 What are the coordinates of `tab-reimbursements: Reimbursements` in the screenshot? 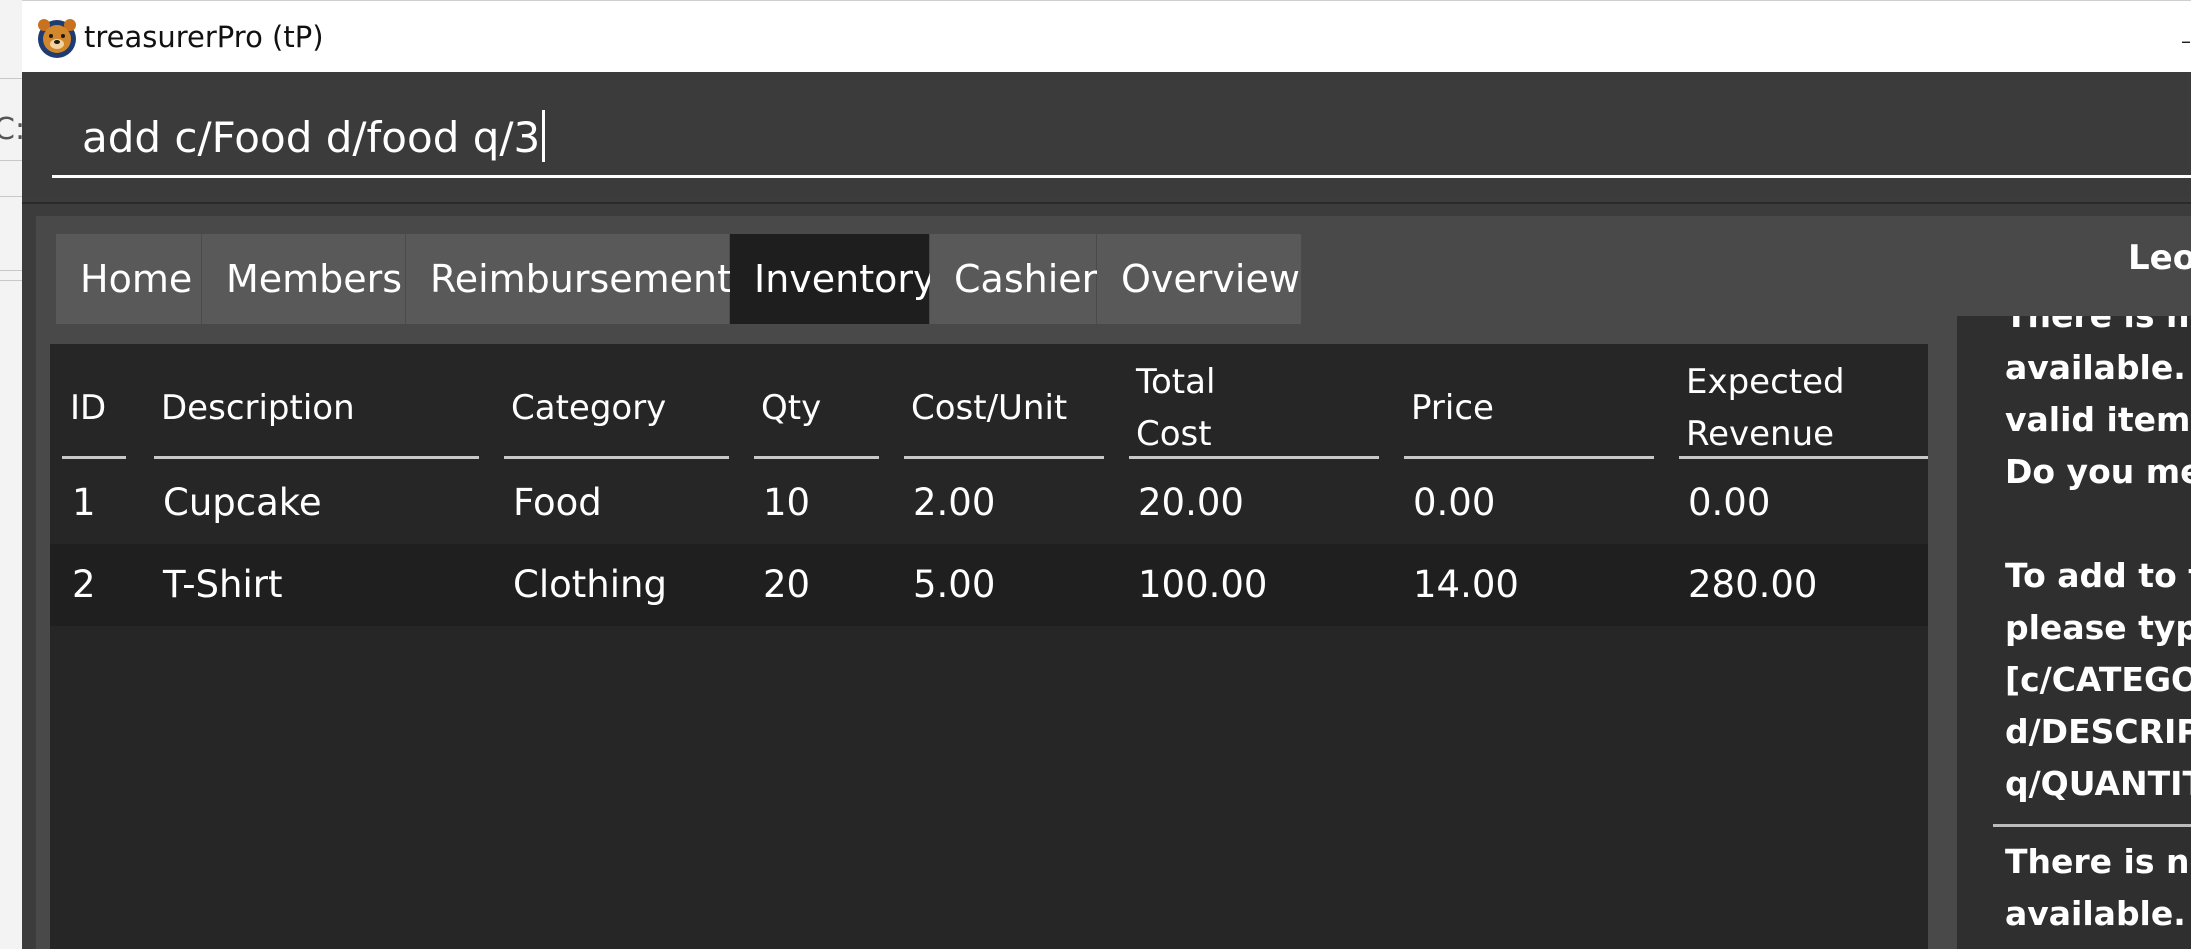 It's located at (579, 279).